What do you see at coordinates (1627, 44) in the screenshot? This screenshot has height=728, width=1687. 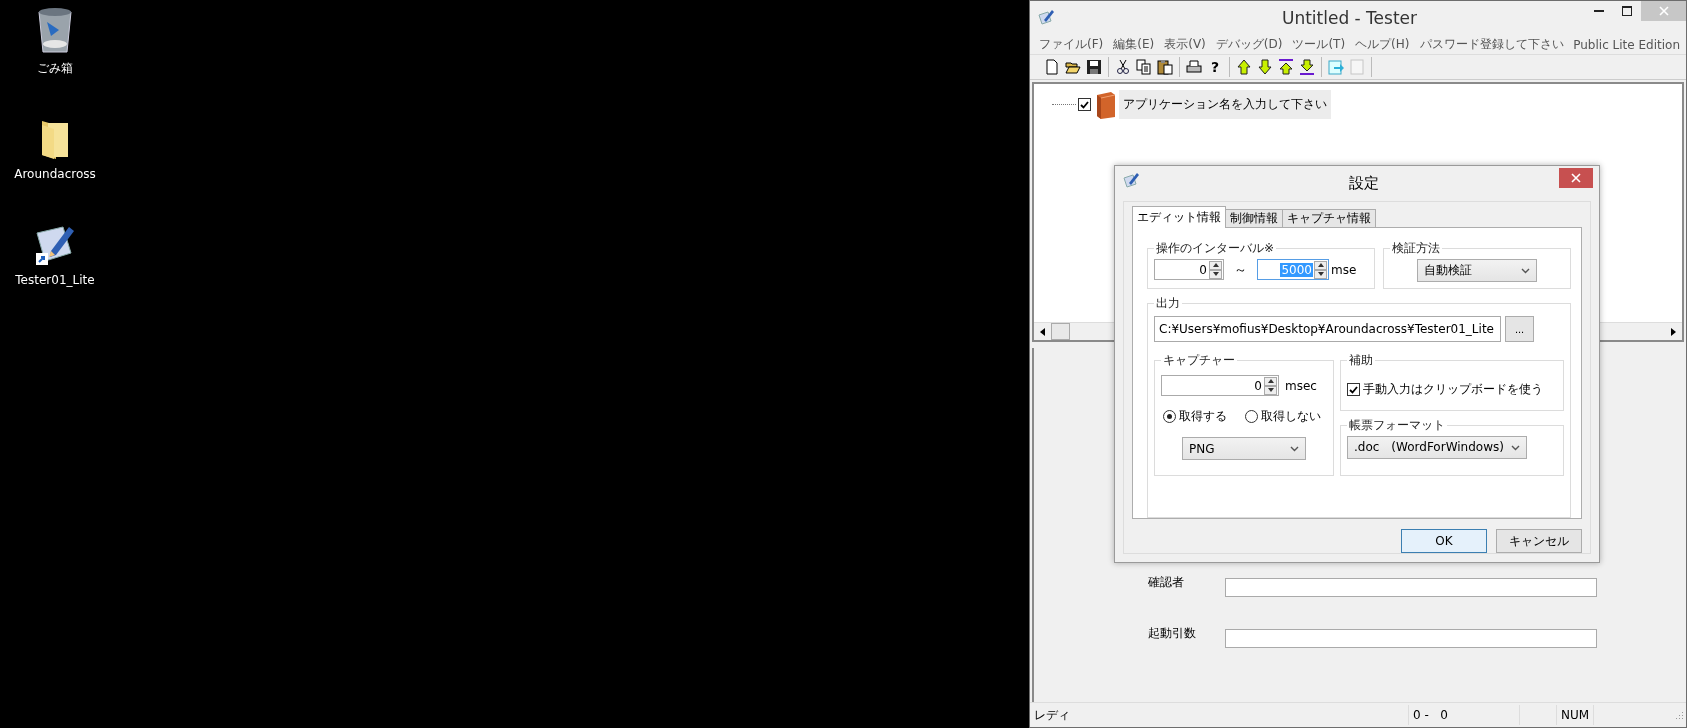 I see `edition-label: Public Lite Edition` at bounding box center [1627, 44].